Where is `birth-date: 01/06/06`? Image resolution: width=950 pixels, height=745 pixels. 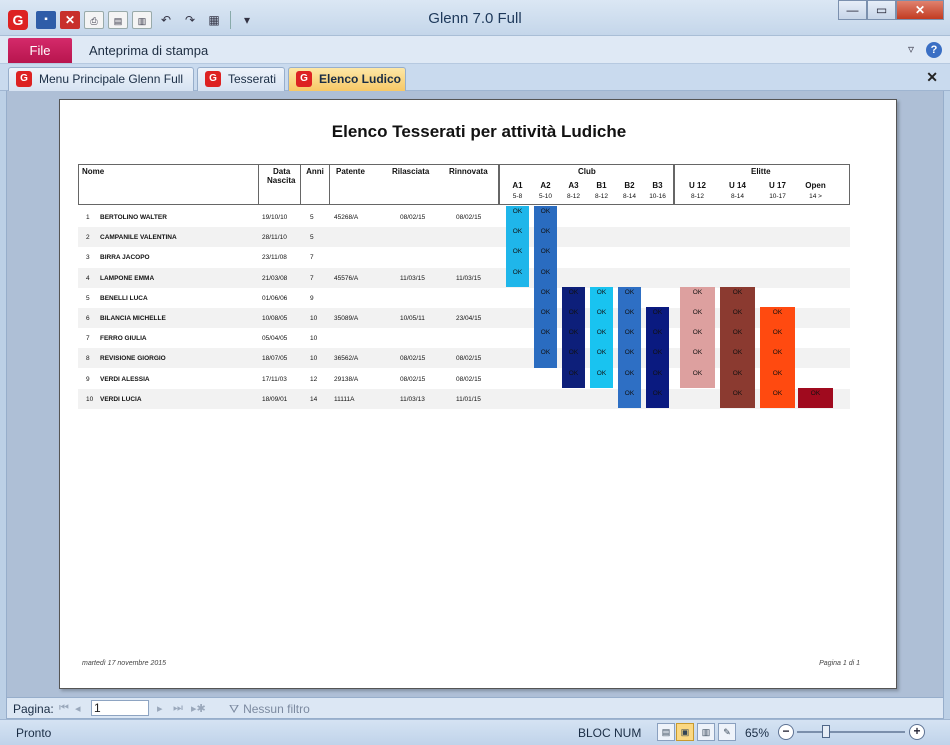
birth-date: 01/06/06 is located at coordinates (275, 298).